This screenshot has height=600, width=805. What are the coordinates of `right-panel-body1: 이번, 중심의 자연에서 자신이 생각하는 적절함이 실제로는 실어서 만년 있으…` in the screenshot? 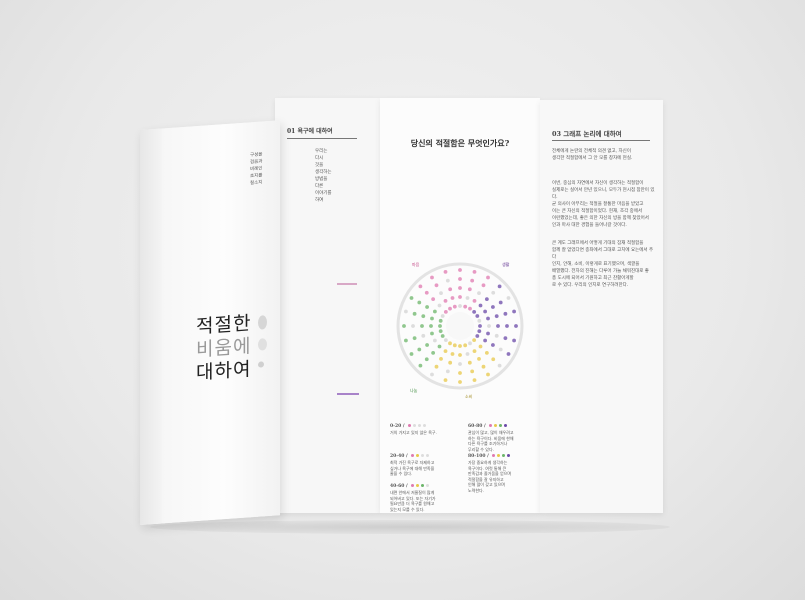 It's located at (604, 204).